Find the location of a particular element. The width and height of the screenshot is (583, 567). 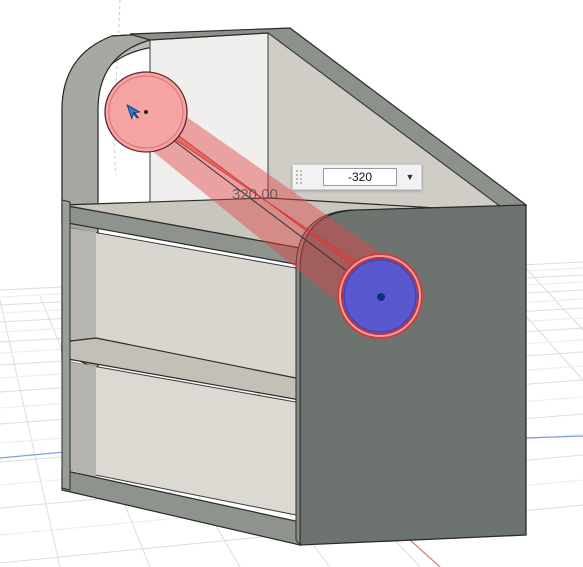

point-icon is located at coordinates (381, 297).